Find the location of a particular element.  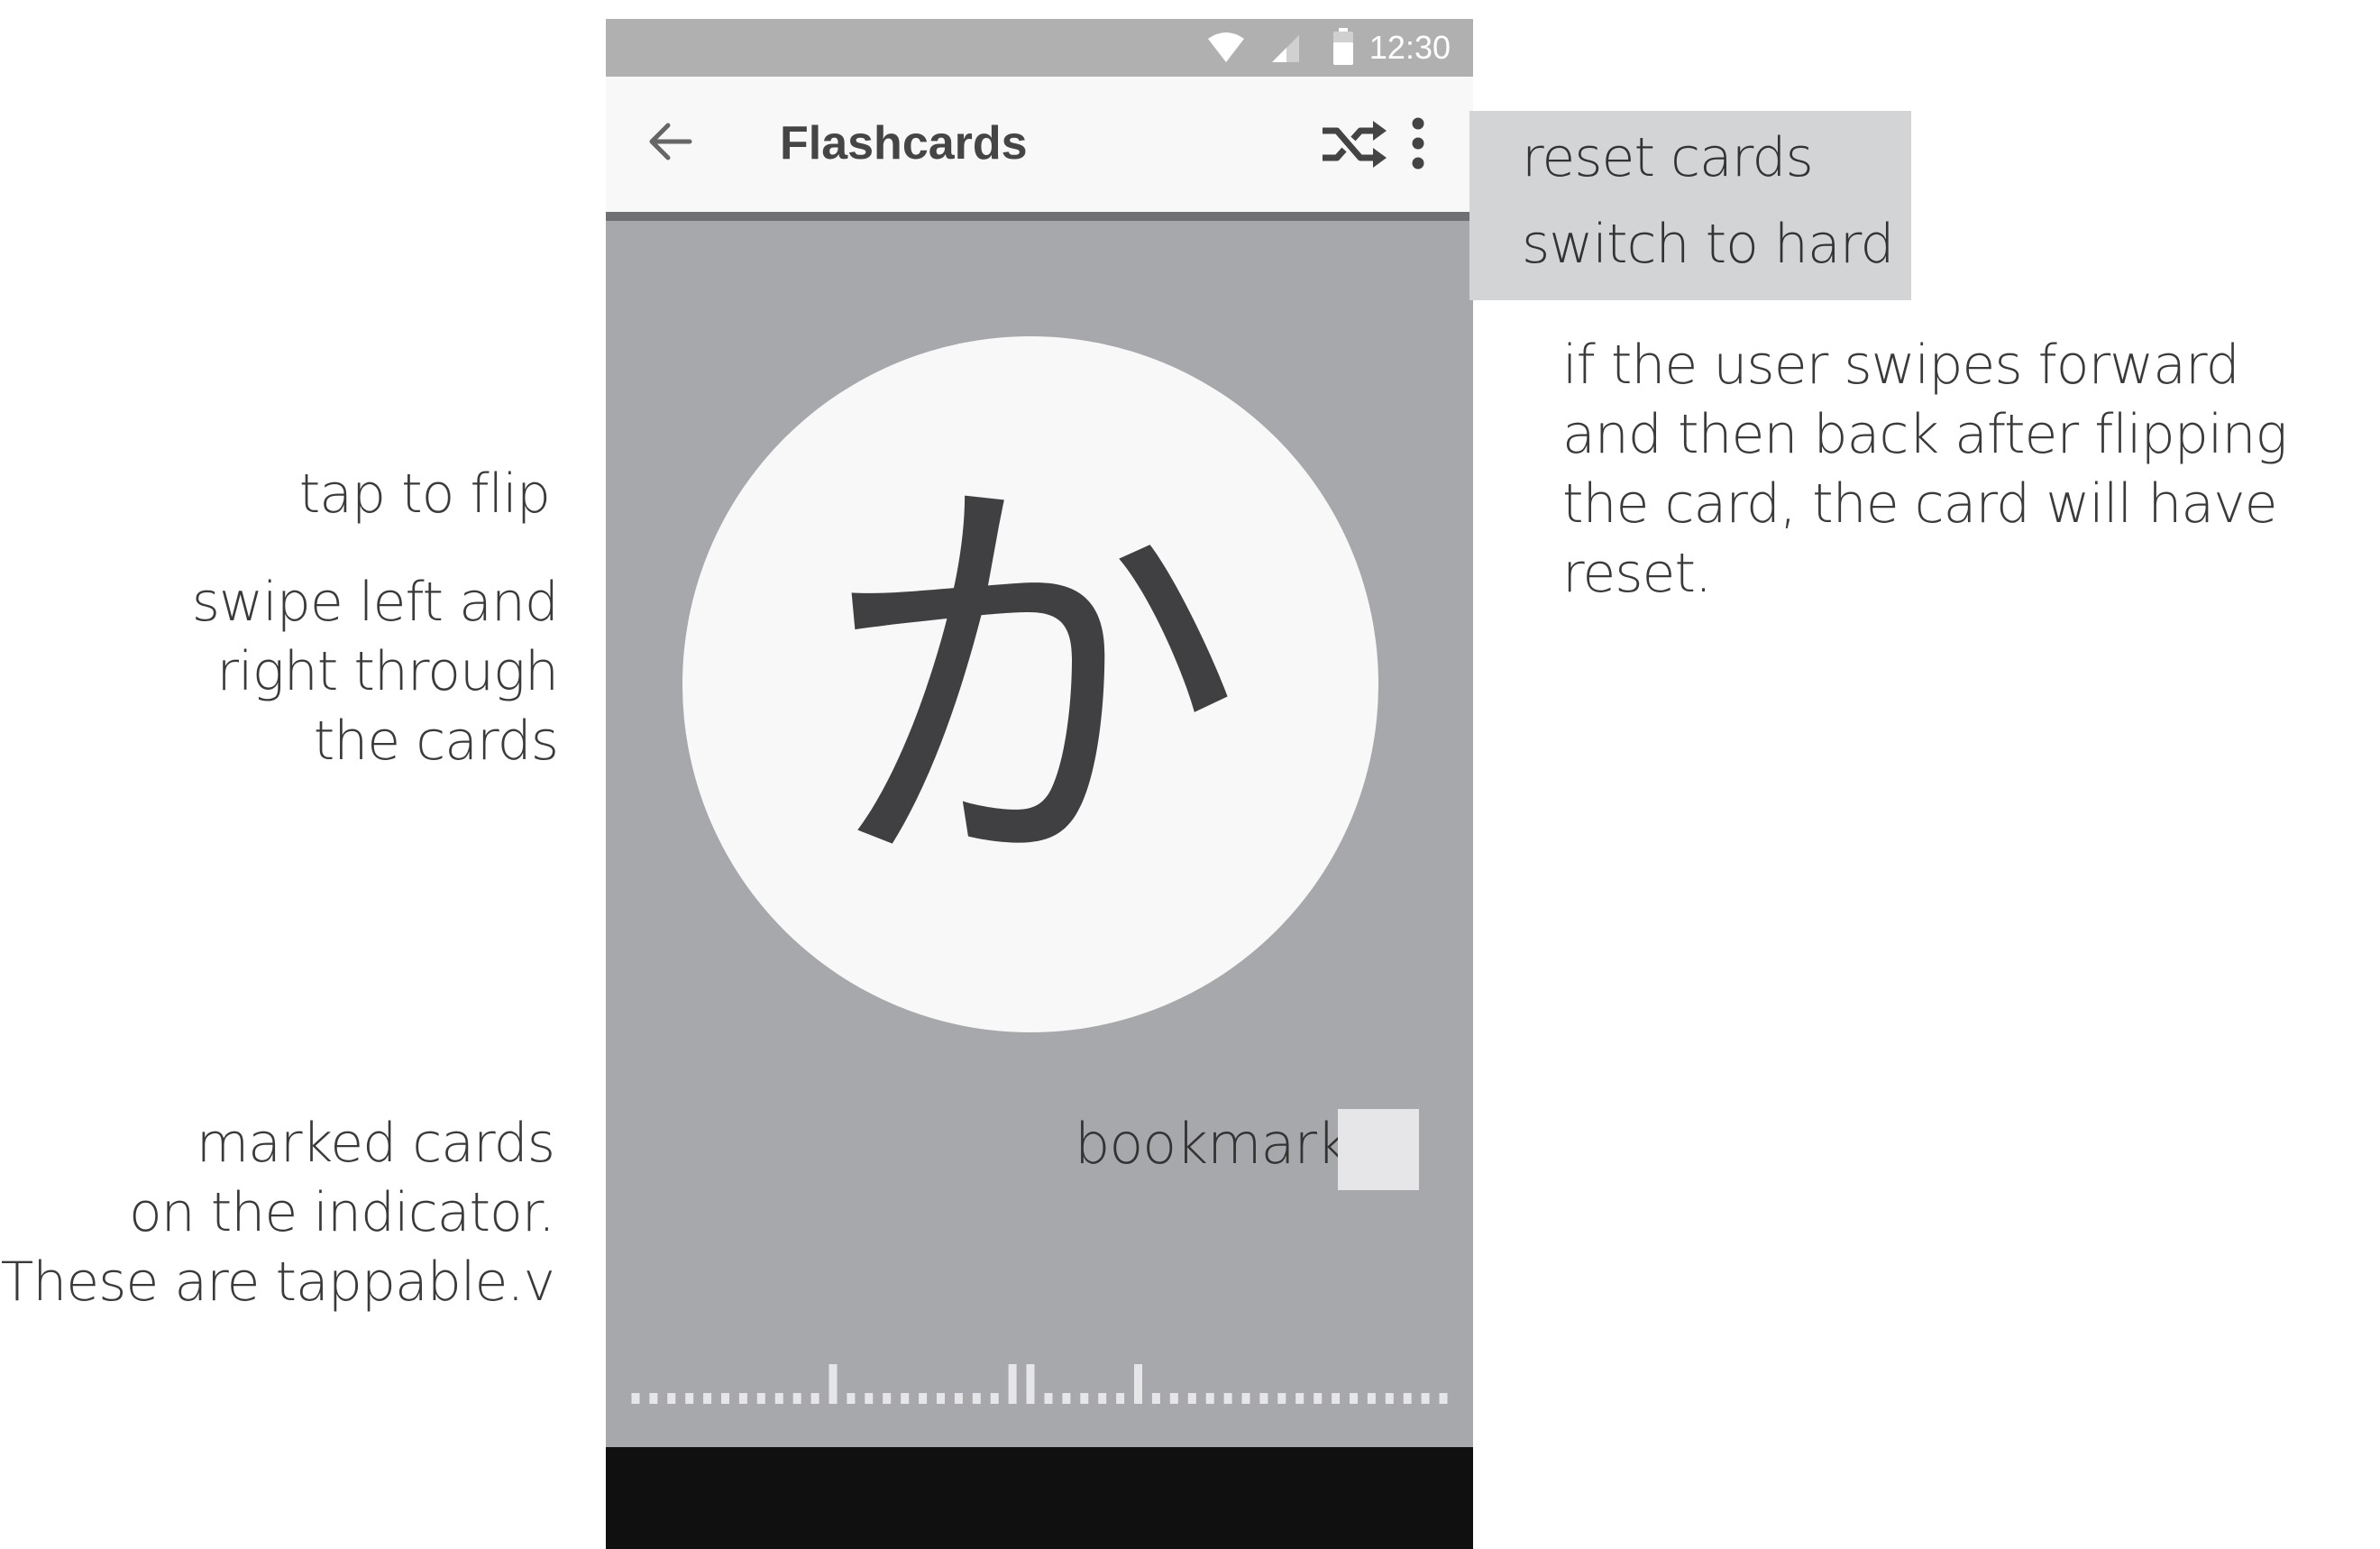

app-bar: Flashcards is located at coordinates (1039, 145).